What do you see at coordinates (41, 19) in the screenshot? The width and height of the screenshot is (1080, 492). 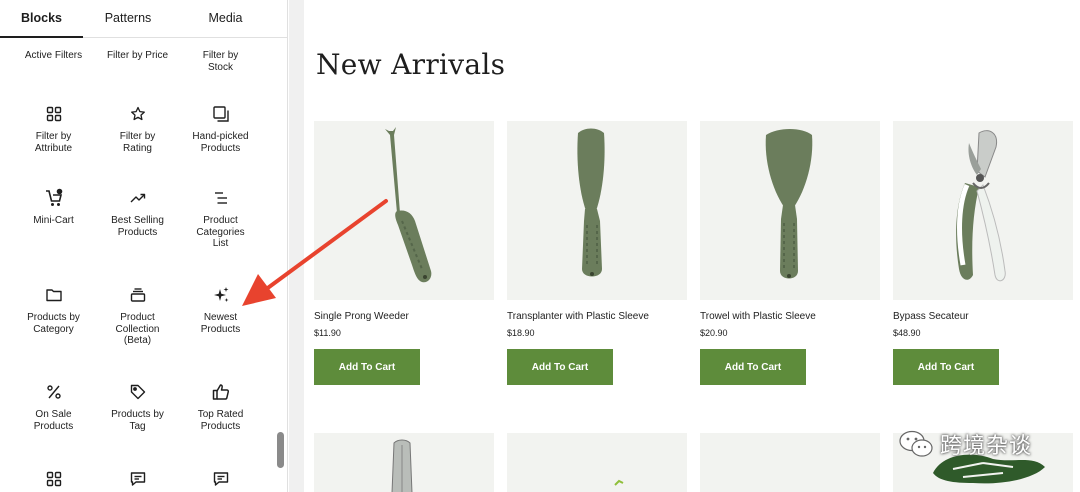 I see `tab-blocks: Blocks` at bounding box center [41, 19].